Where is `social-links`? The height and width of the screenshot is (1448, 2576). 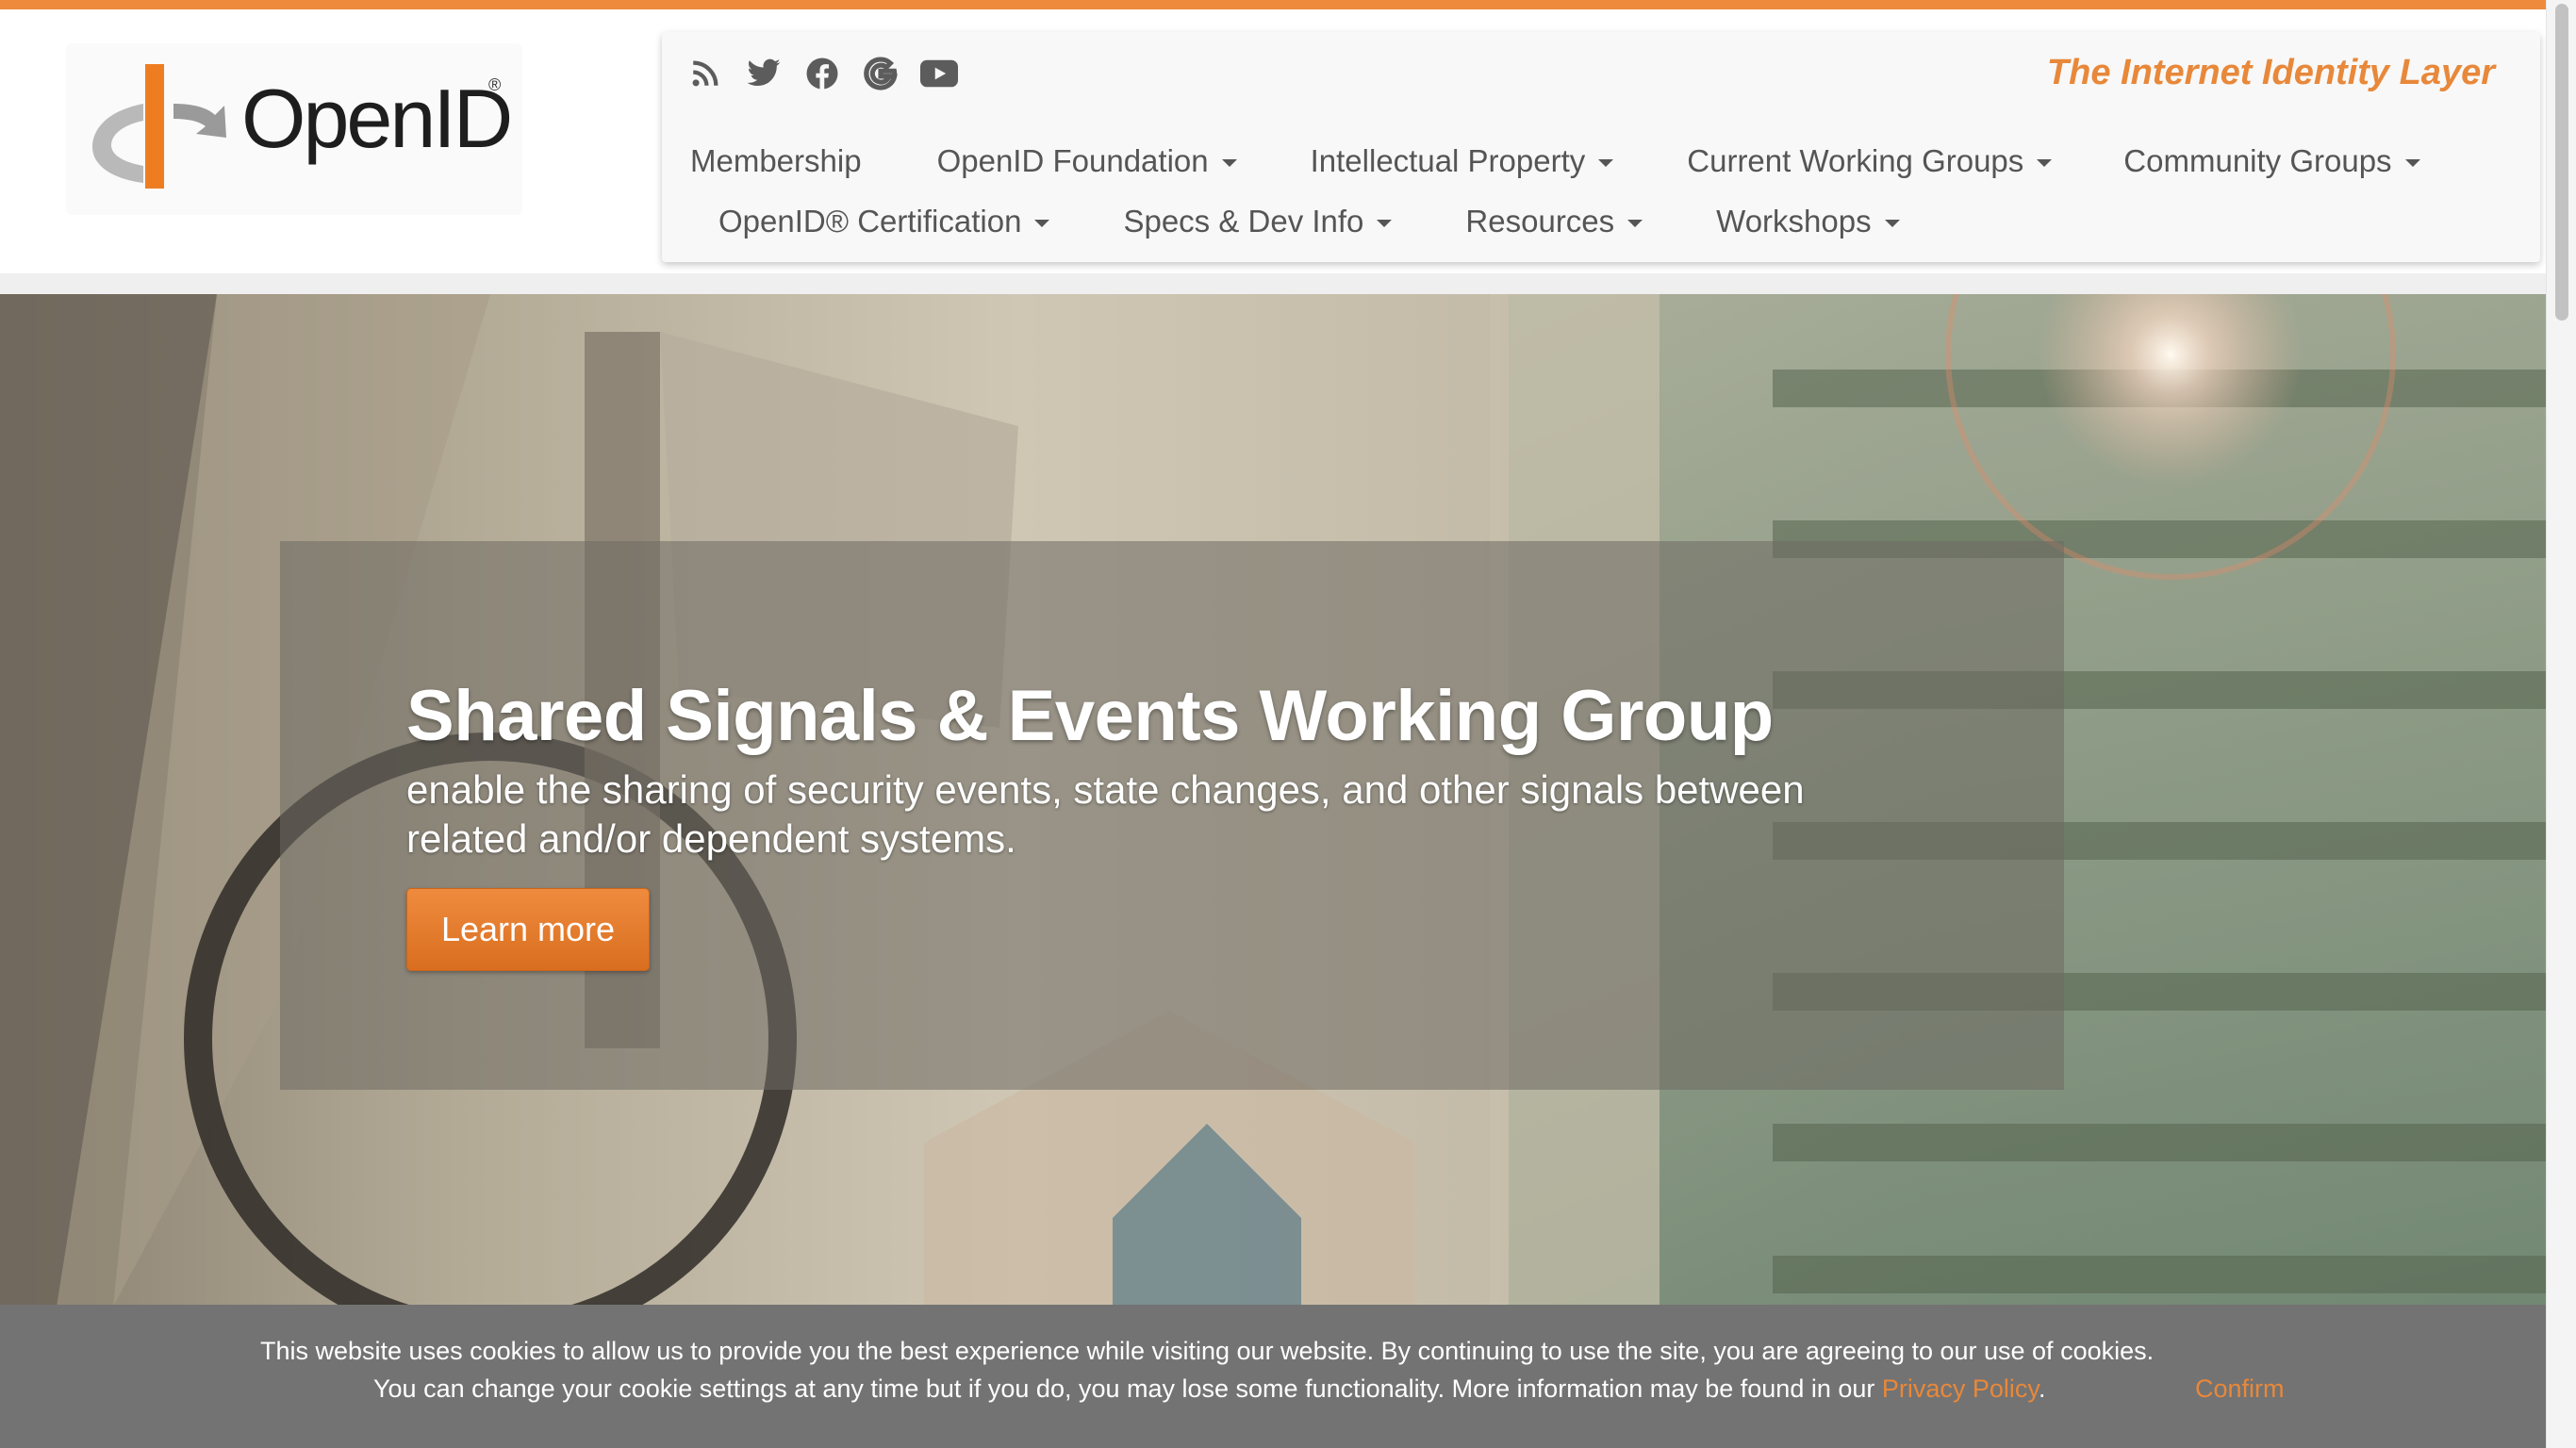 social-links is located at coordinates (822, 73).